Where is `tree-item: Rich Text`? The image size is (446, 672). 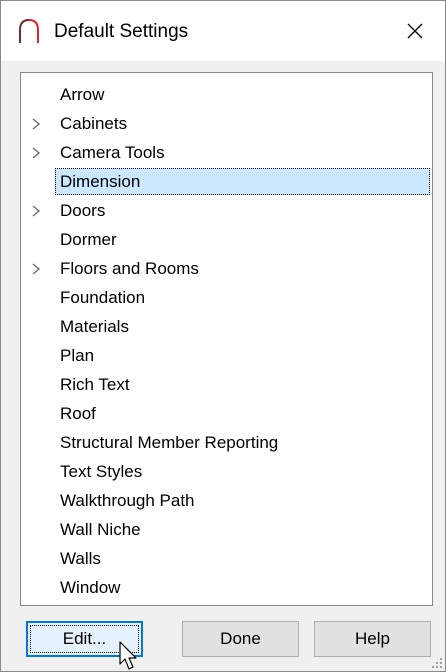 tree-item: Rich Text is located at coordinates (226, 384).